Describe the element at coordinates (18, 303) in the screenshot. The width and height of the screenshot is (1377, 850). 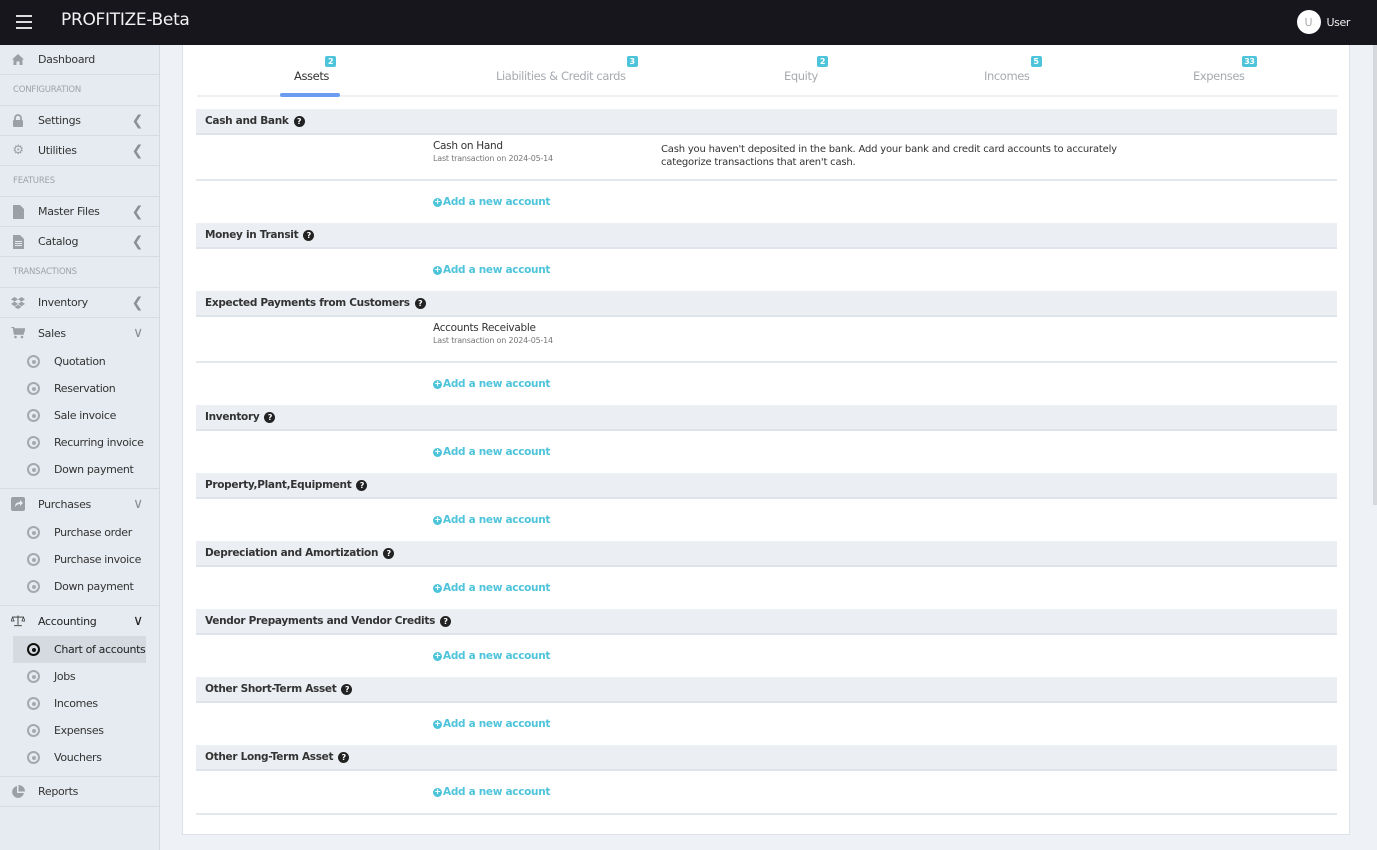
I see `dropbox-icon` at that location.